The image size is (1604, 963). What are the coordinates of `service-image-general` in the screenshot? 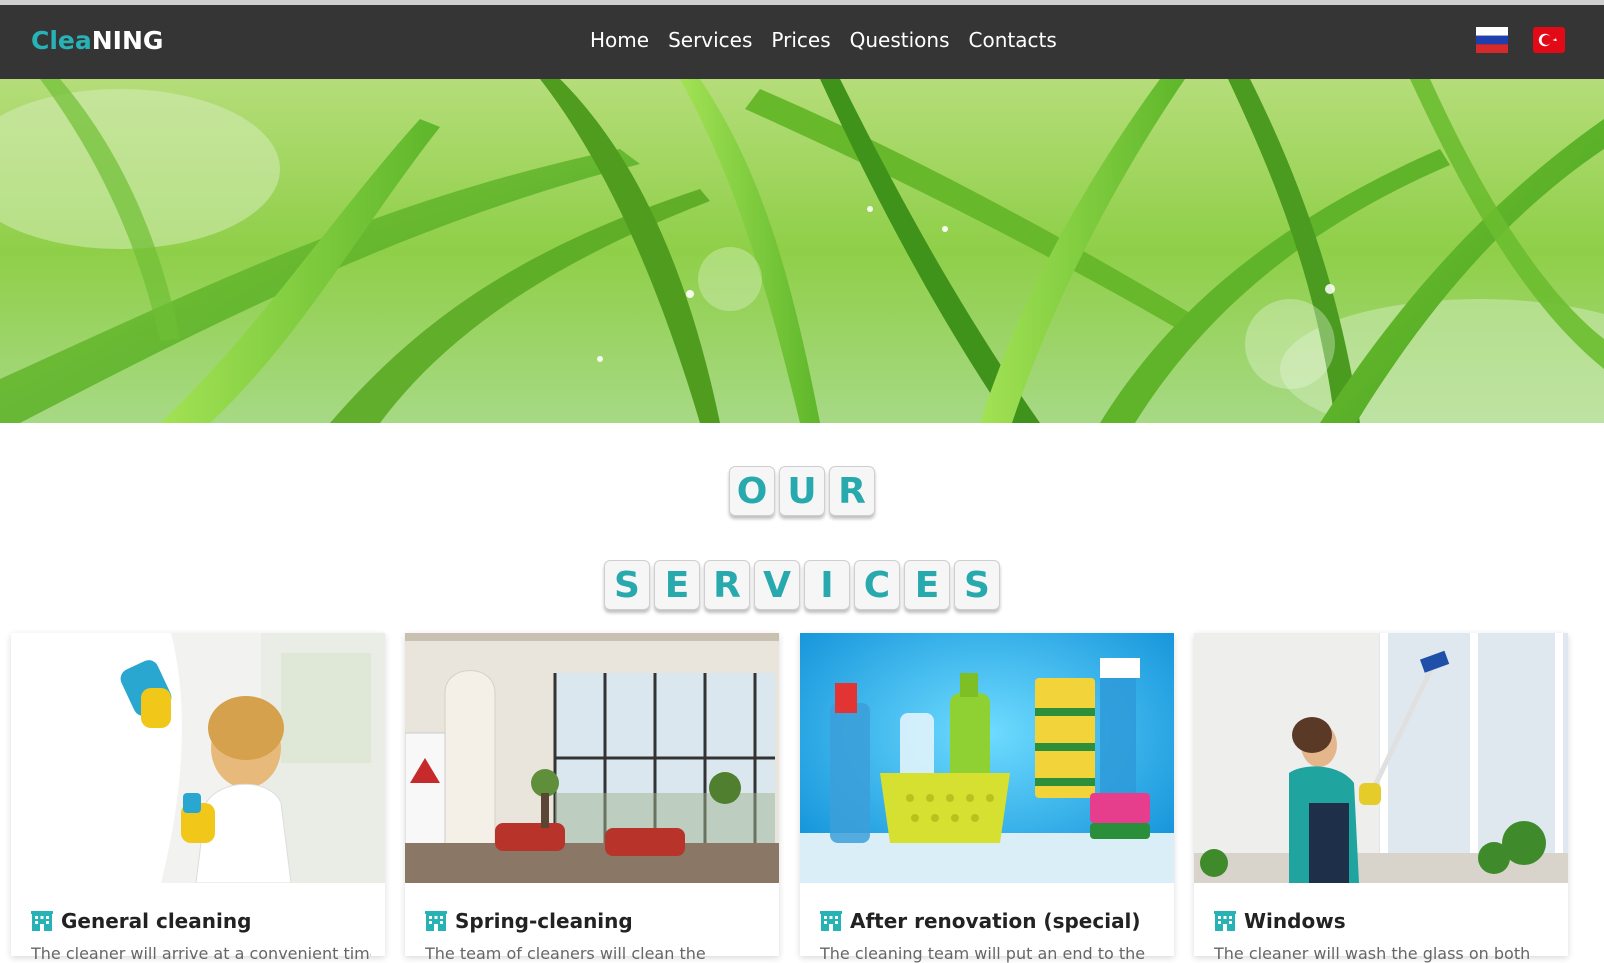 It's located at (198, 758).